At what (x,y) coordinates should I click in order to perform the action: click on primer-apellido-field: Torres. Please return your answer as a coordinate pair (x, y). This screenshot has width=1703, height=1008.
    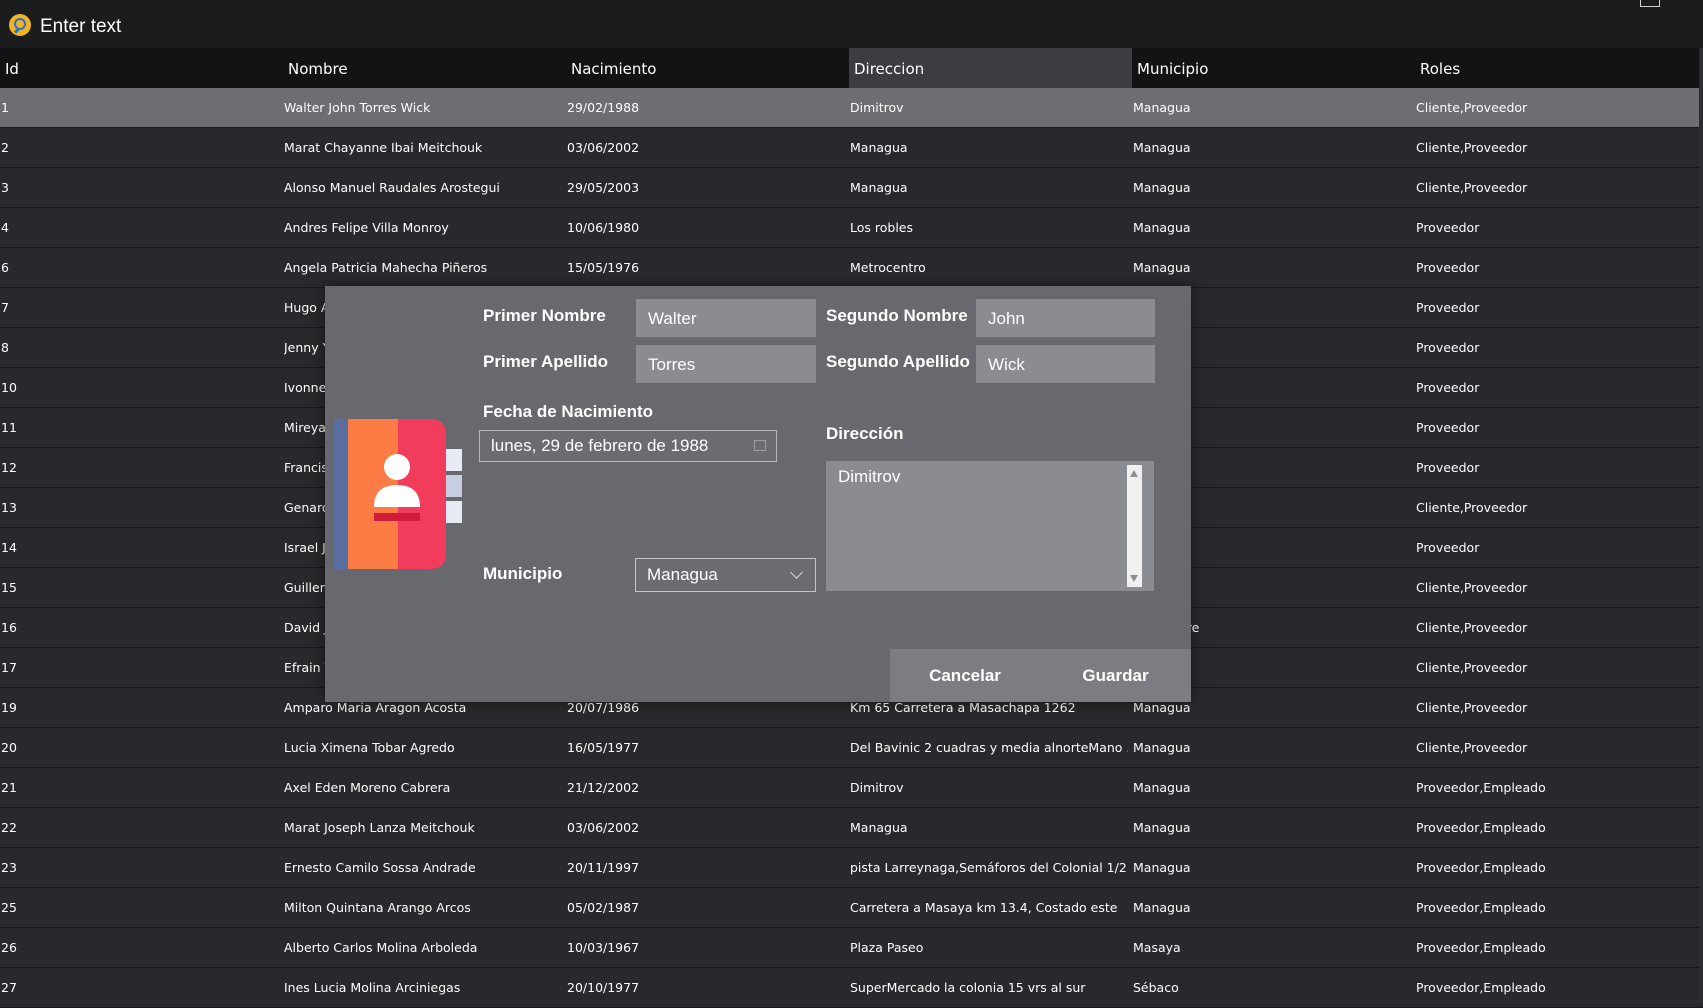
    Looking at the image, I should click on (726, 364).